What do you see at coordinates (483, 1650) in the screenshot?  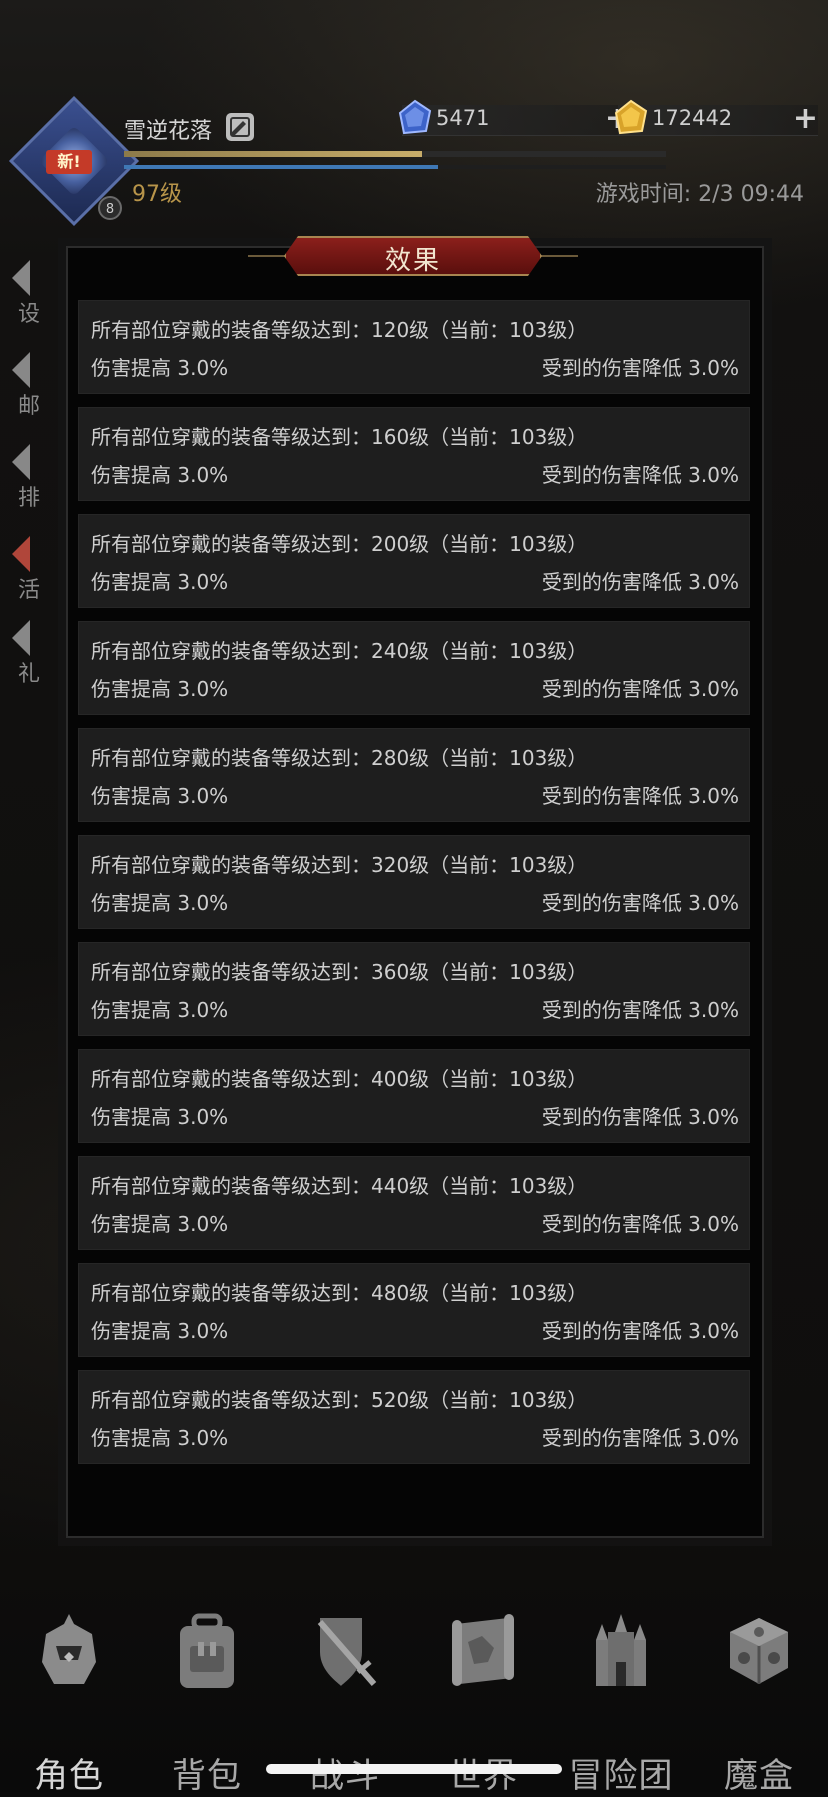 I see `map-scroll-icon` at bounding box center [483, 1650].